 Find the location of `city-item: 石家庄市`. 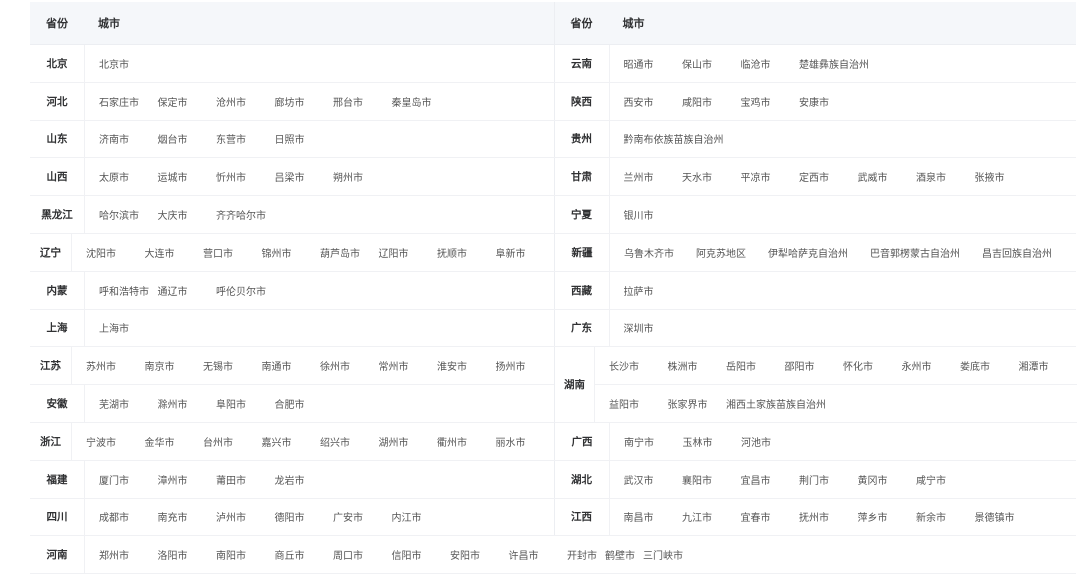

city-item: 石家庄市 is located at coordinates (119, 103).